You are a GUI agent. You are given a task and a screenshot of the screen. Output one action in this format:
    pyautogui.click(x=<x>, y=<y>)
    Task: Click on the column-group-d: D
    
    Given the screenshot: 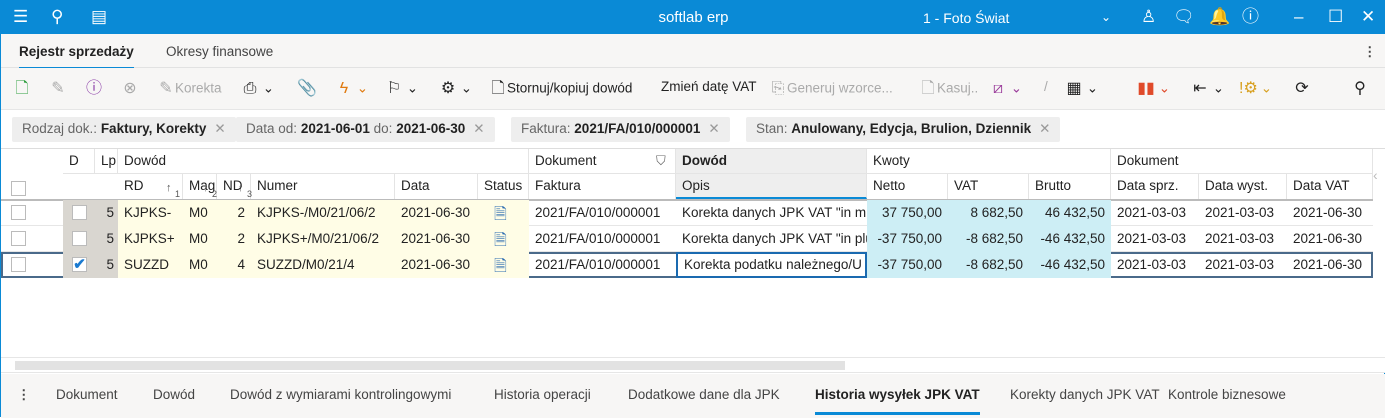 What is the action you would take?
    pyautogui.click(x=79, y=161)
    